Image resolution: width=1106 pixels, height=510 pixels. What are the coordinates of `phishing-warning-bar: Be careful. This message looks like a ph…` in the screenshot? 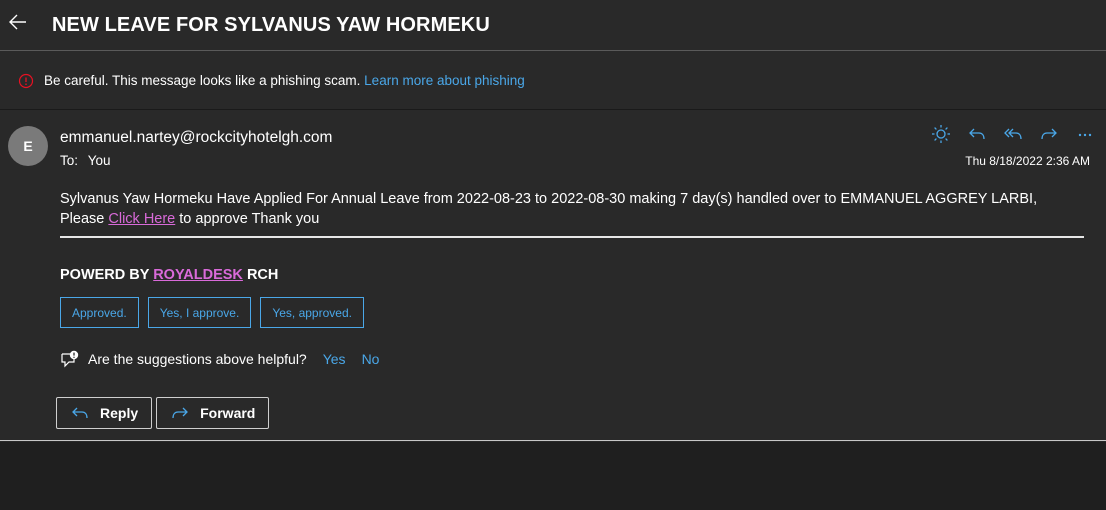 It's located at (553, 81).